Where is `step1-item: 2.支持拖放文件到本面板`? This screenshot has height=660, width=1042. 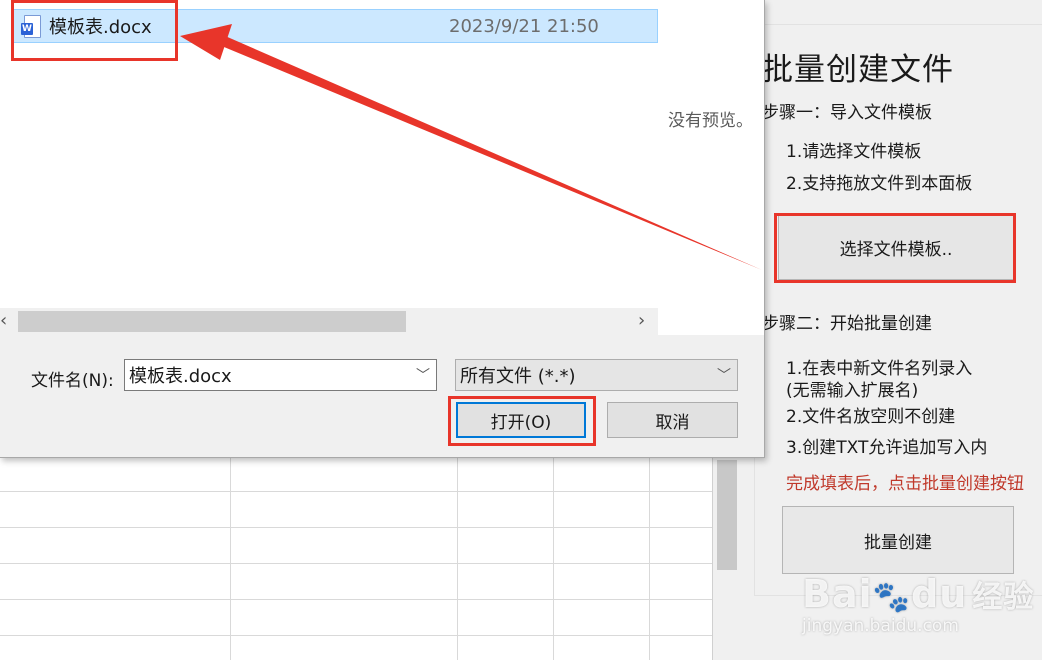 step1-item: 2.支持拖放文件到本面板 is located at coordinates (879, 184).